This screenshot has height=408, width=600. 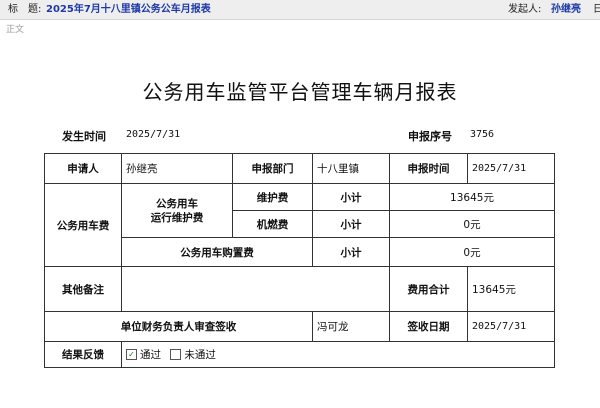 What do you see at coordinates (153, 134) in the screenshot?
I see `occur-time-value: 2025/7/31` at bounding box center [153, 134].